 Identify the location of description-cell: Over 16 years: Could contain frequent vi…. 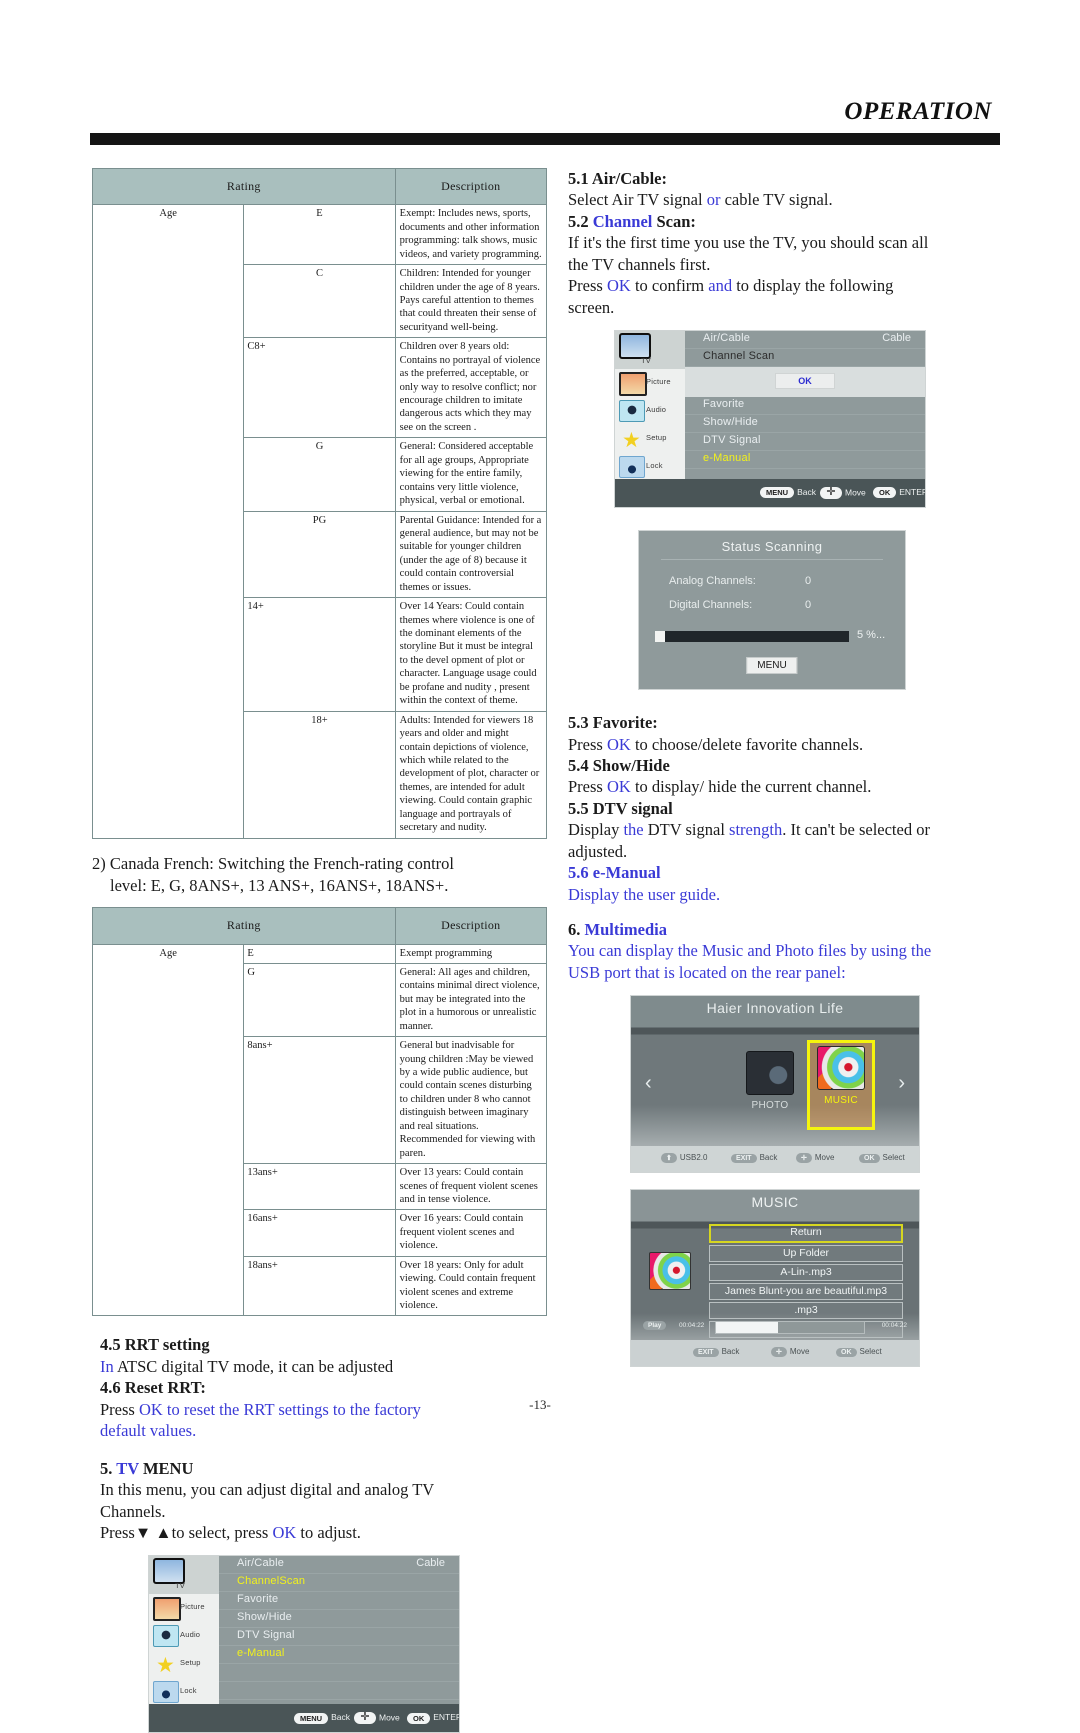
(471, 1233).